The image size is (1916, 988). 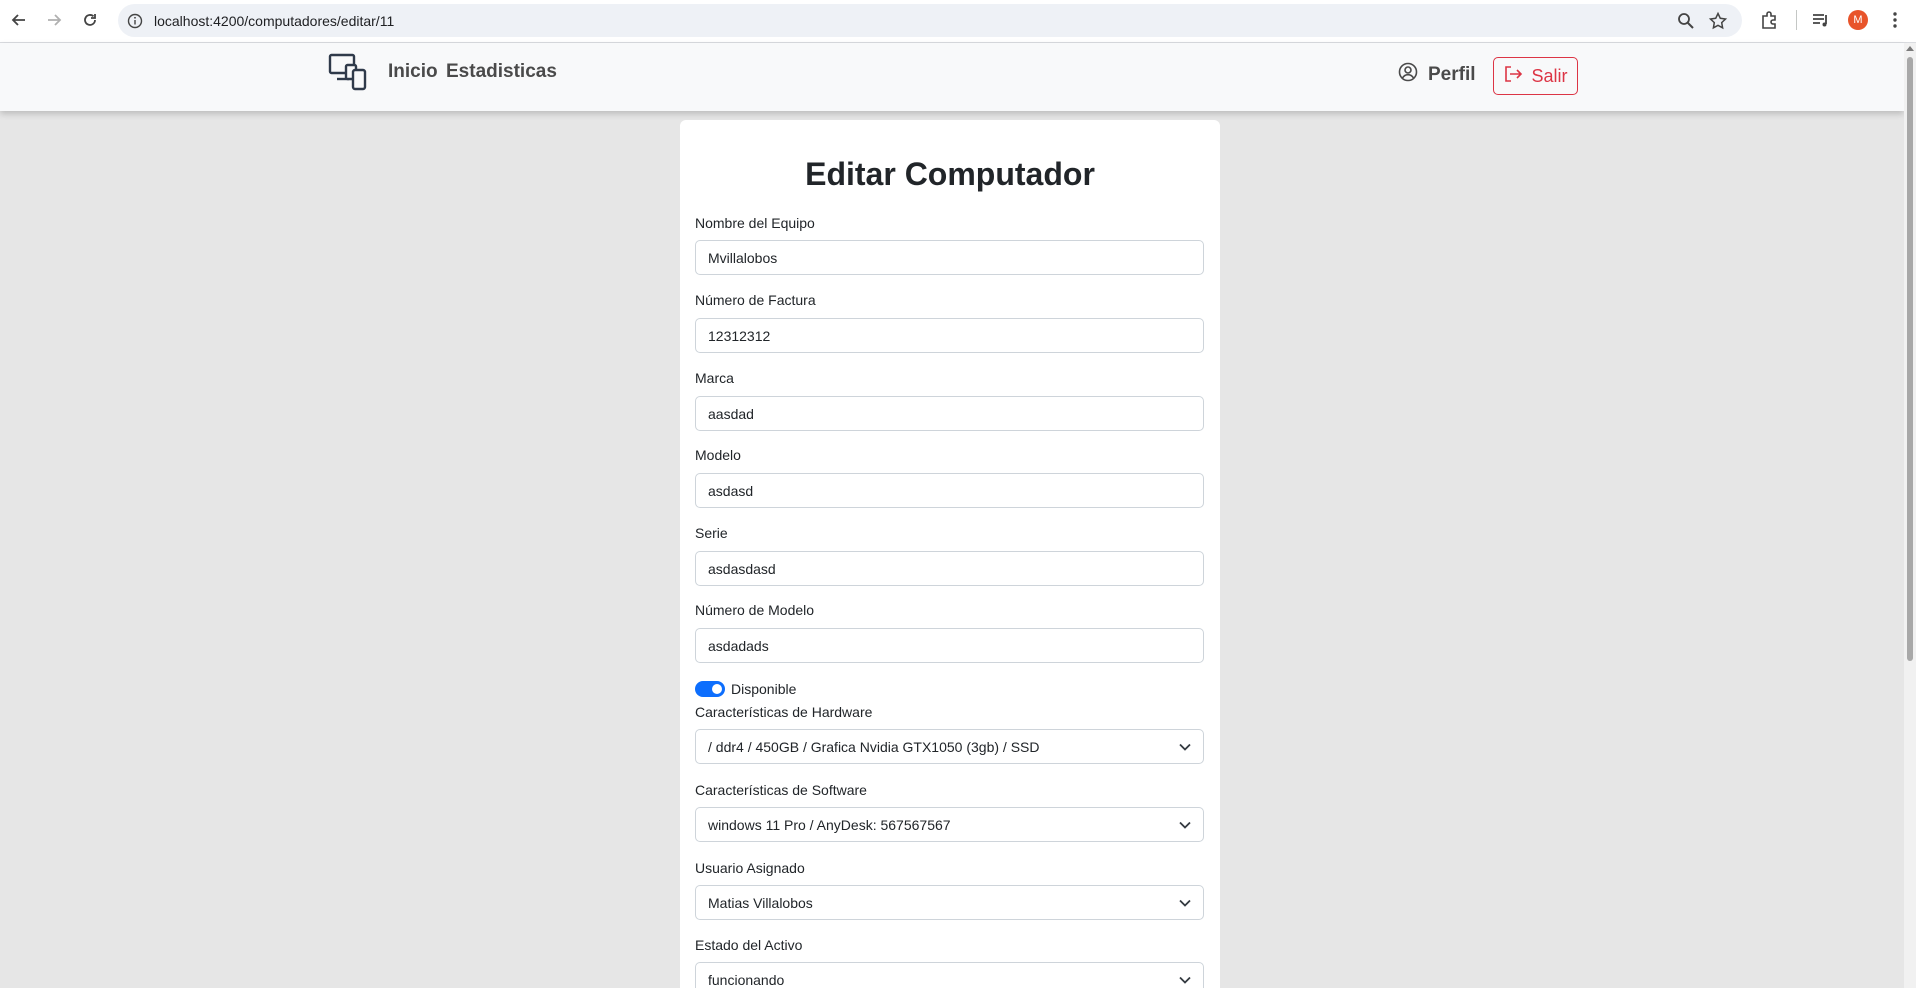 I want to click on forward-icon, so click(x=54, y=20).